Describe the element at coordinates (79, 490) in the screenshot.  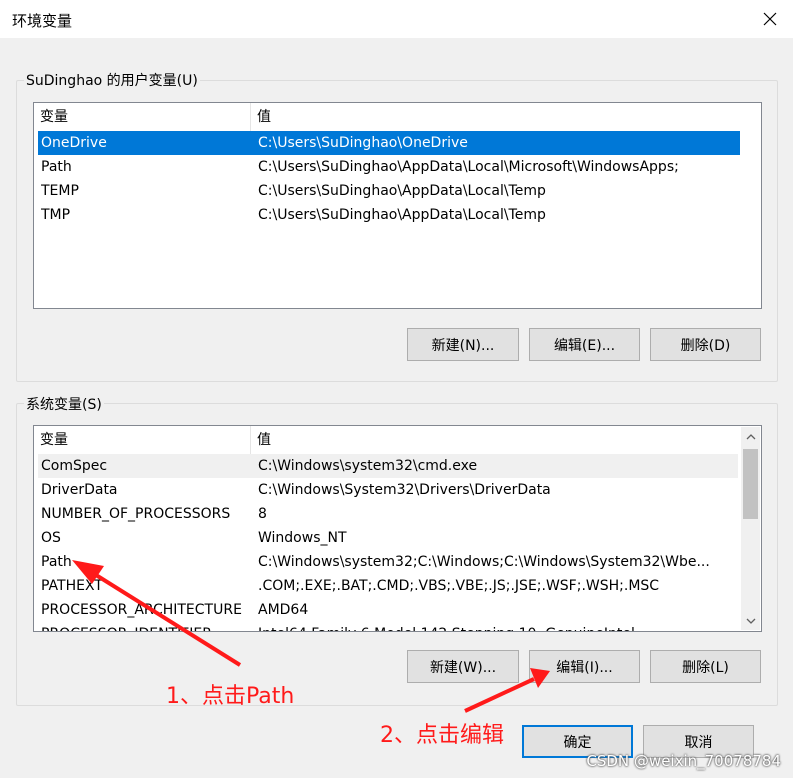
I see `variable-name: DriverData` at that location.